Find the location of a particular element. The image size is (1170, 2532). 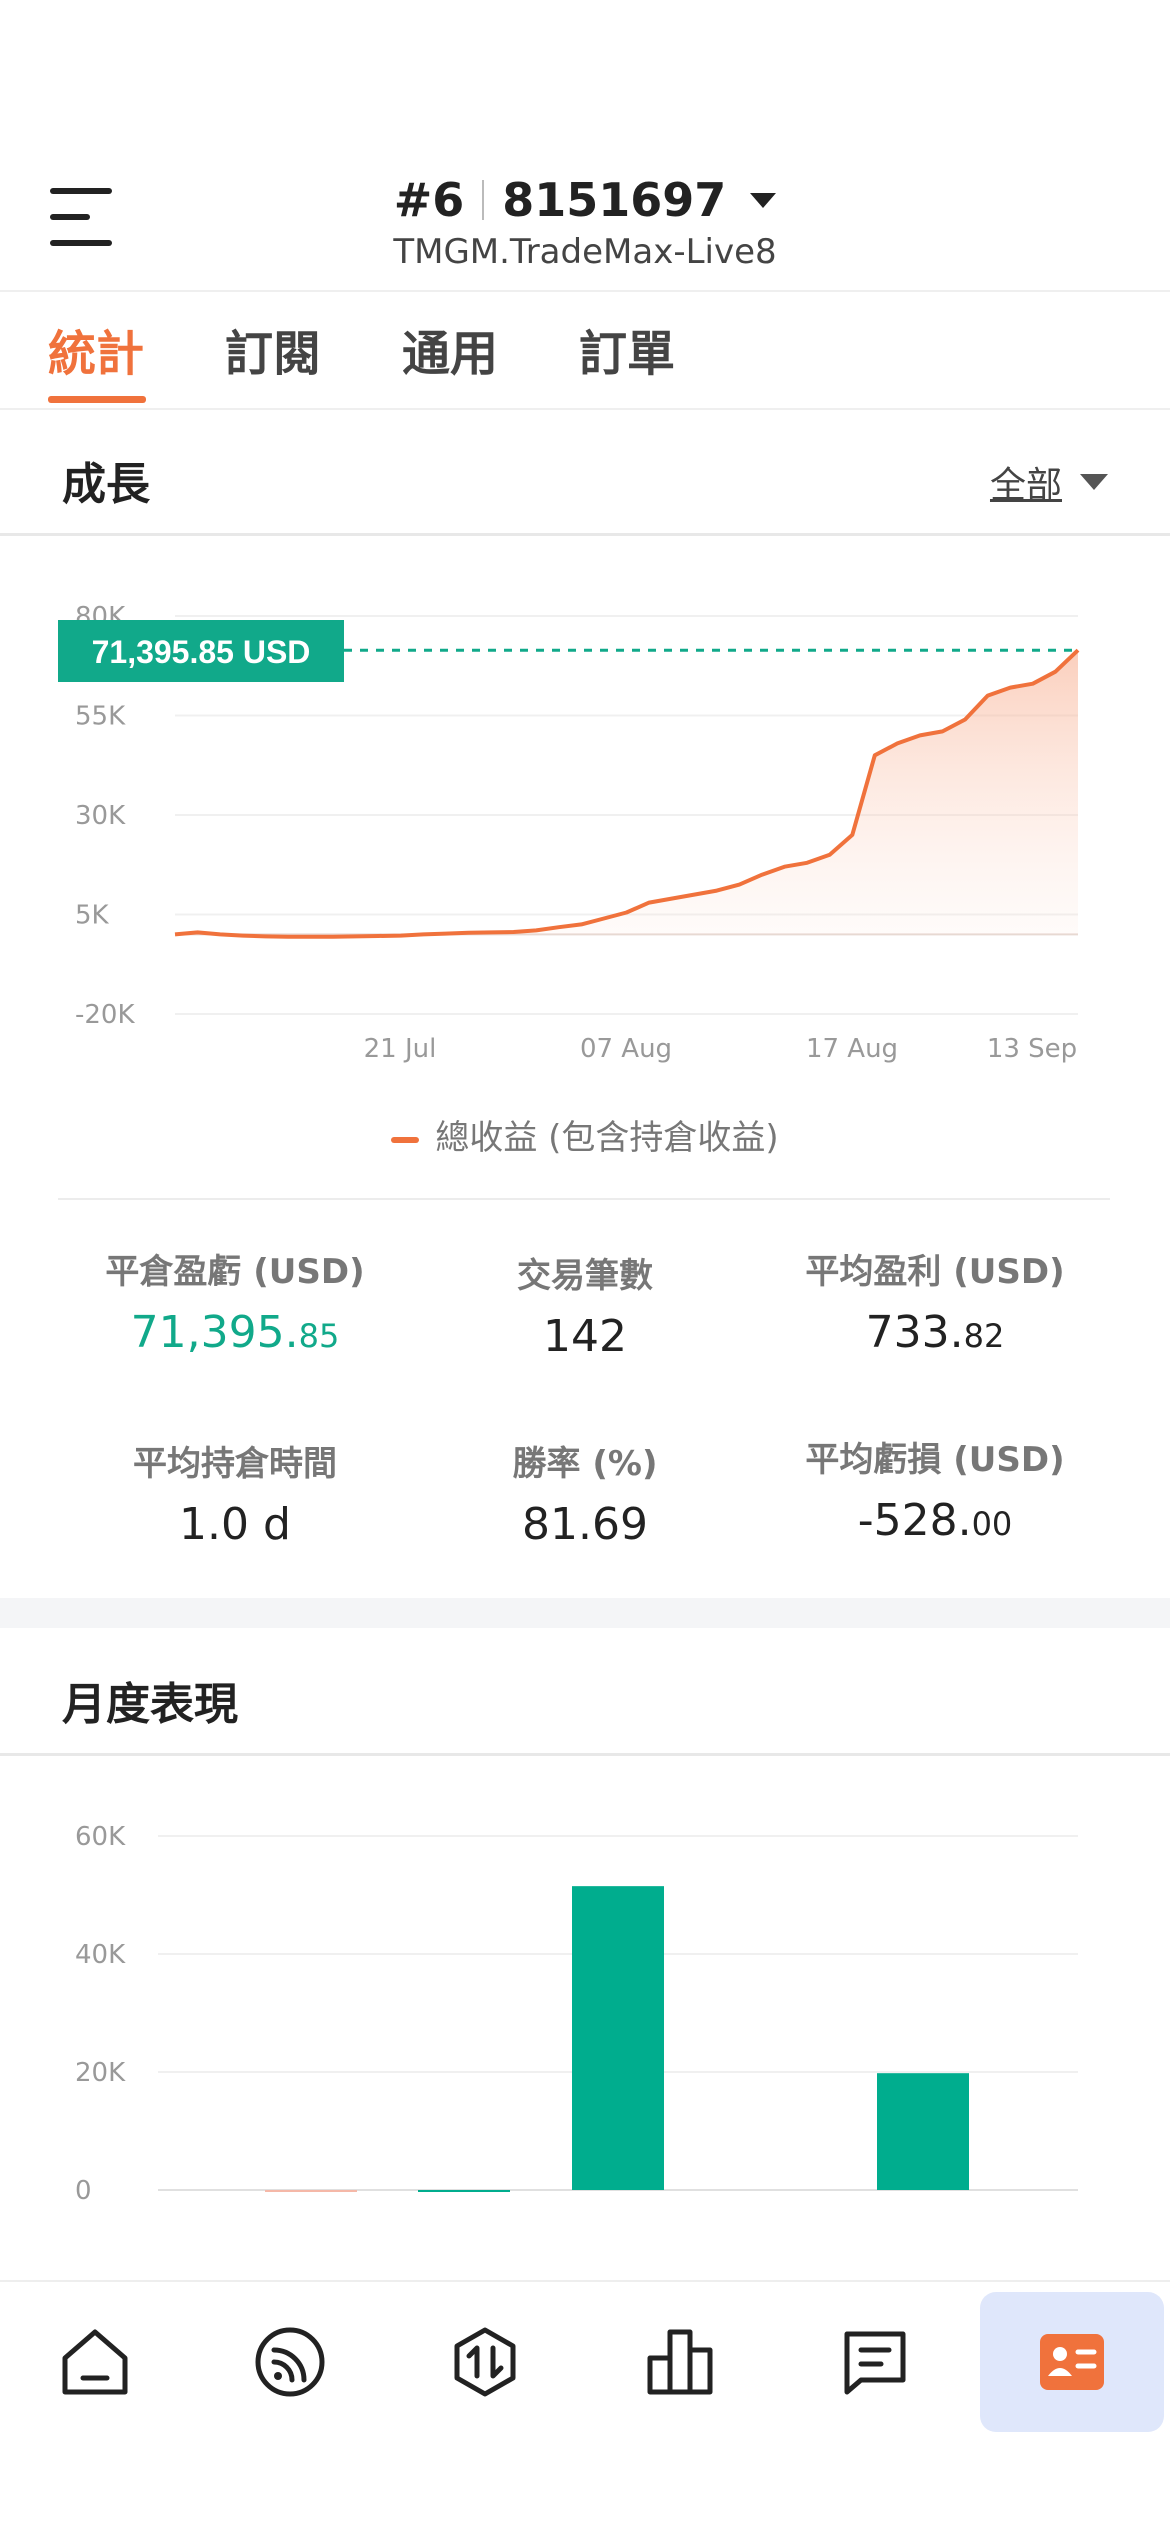

home-icon is located at coordinates (95, 2362).